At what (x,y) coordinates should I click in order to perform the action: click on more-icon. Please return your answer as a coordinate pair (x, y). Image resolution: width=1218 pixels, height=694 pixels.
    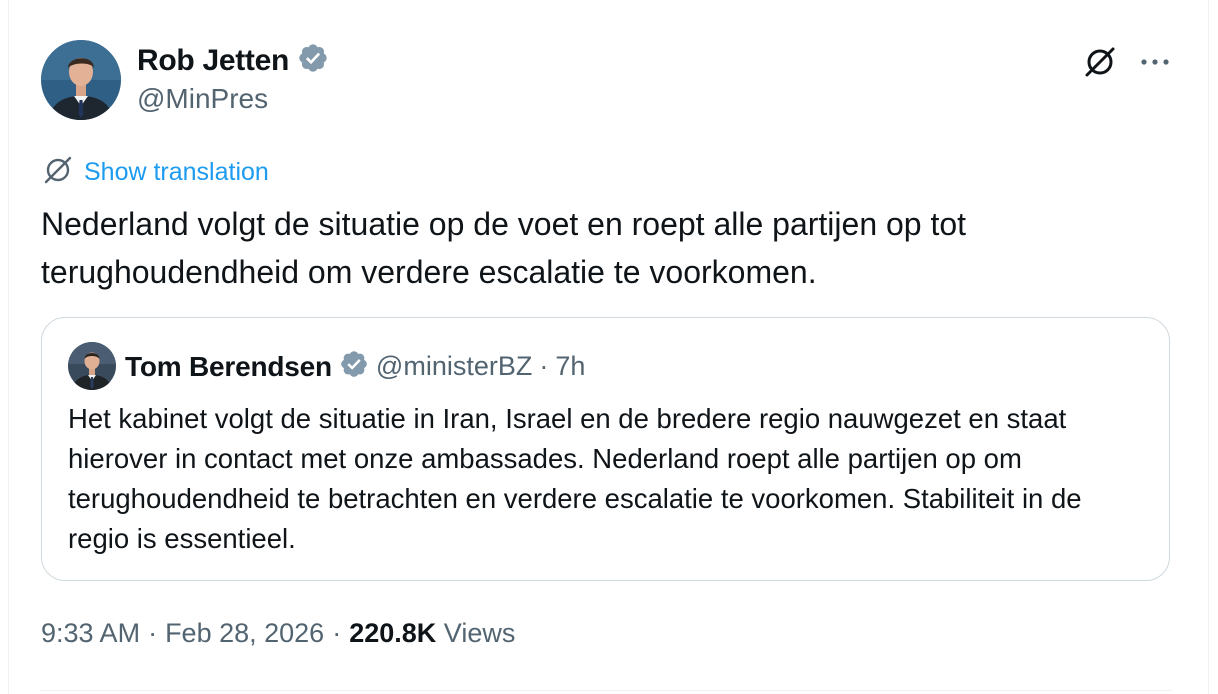
    Looking at the image, I should click on (1155, 62).